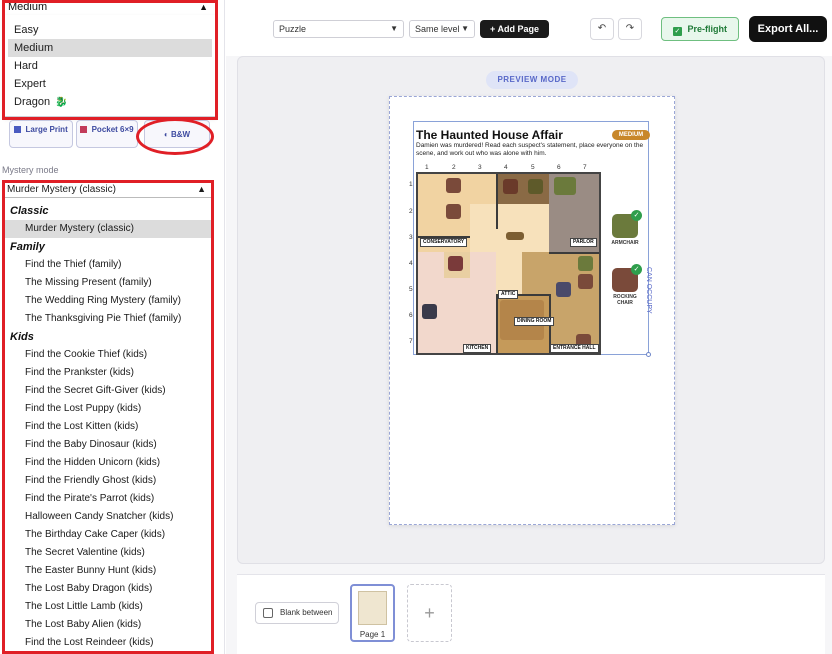 The image size is (832, 654). I want to click on mode-option: Murder Mystery (classic), so click(108, 229).